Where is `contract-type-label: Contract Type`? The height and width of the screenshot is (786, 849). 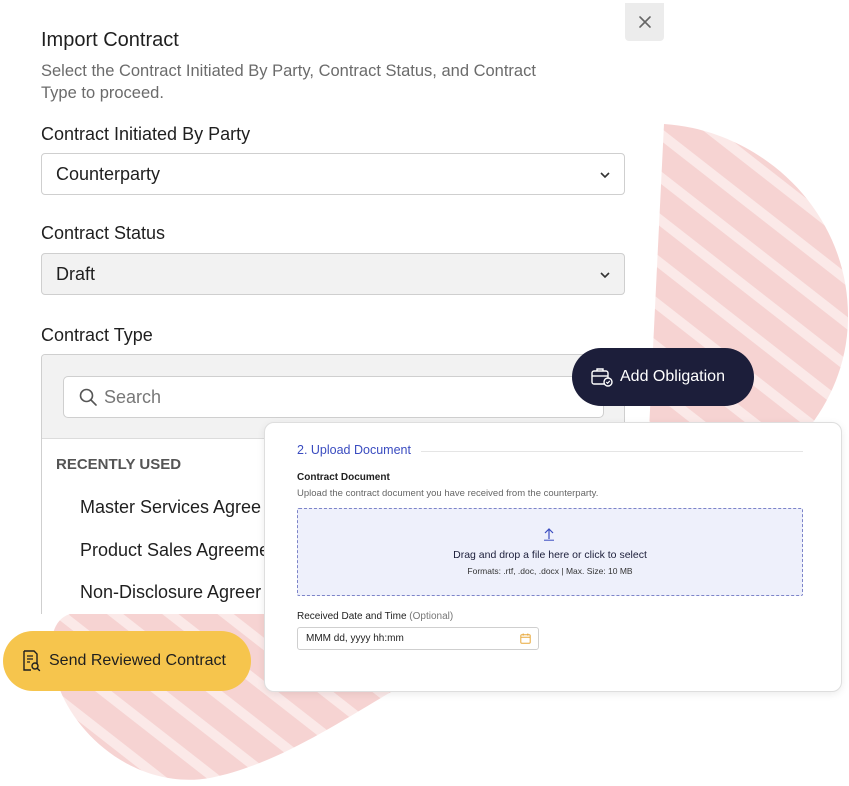
contract-type-label: Contract Type is located at coordinates (97, 335).